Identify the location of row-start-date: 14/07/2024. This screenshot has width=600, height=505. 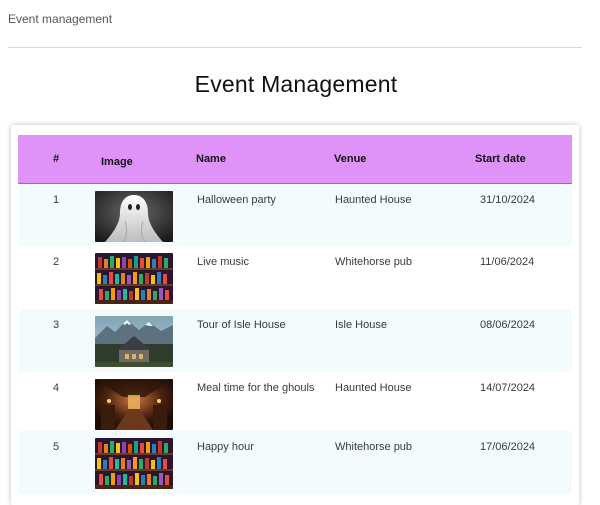
(508, 388).